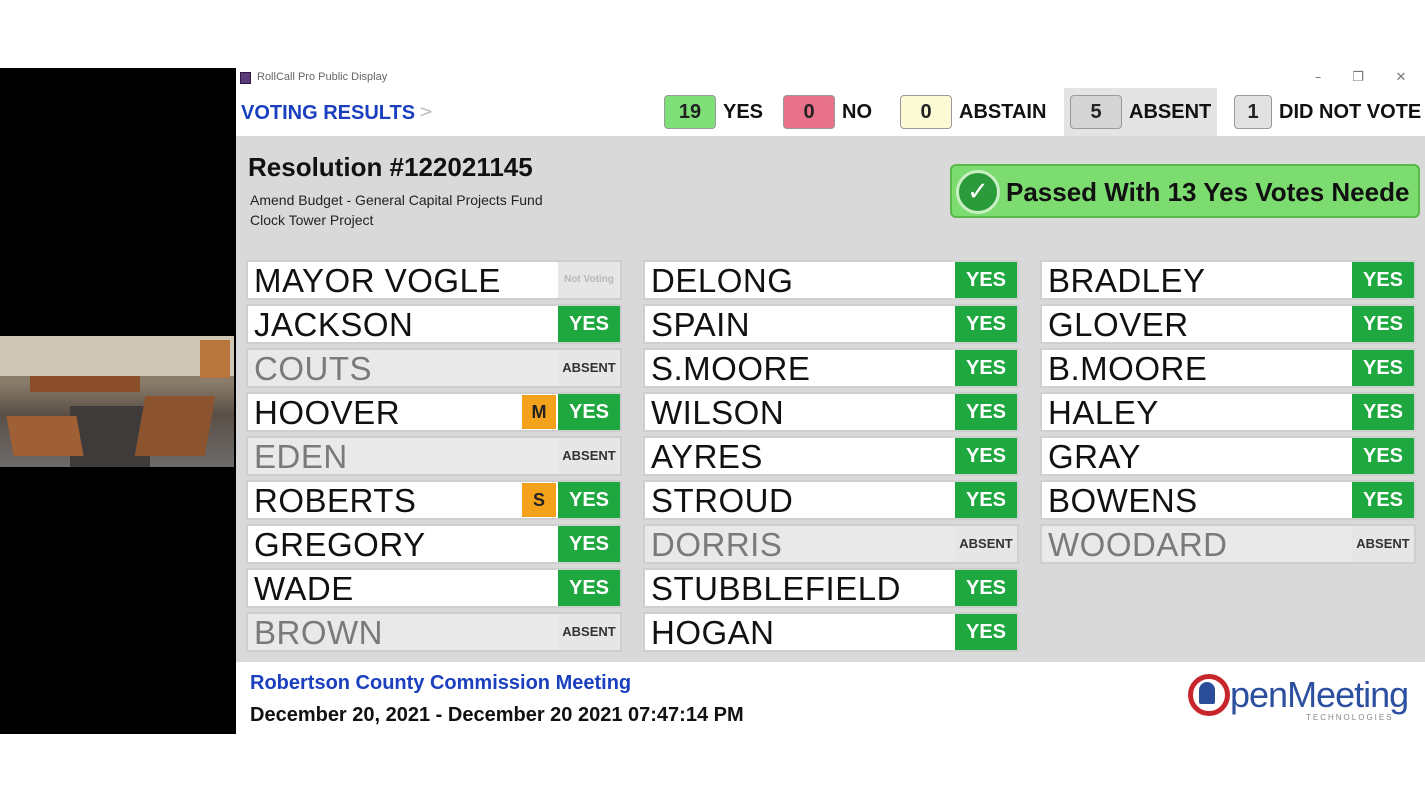  What do you see at coordinates (831, 544) in the screenshot?
I see `member-row: DORRIS ABSENT` at bounding box center [831, 544].